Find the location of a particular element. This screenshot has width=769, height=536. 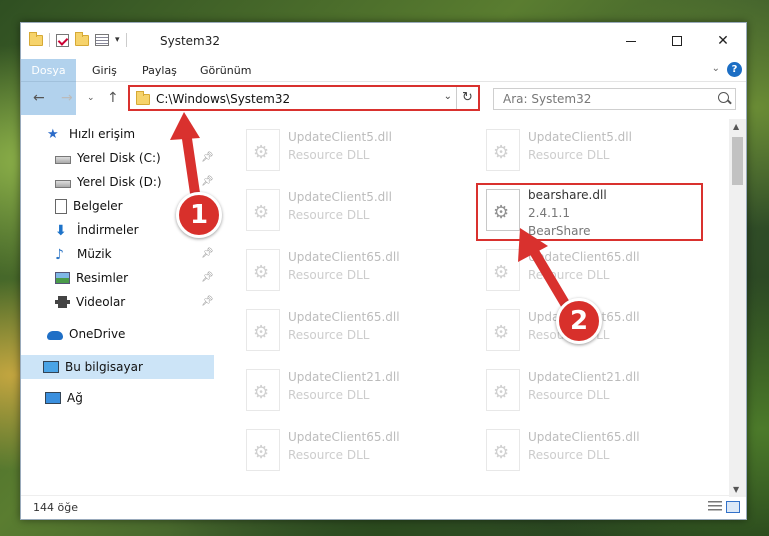

address-path: C:\Windows\System32 is located at coordinates (223, 99).